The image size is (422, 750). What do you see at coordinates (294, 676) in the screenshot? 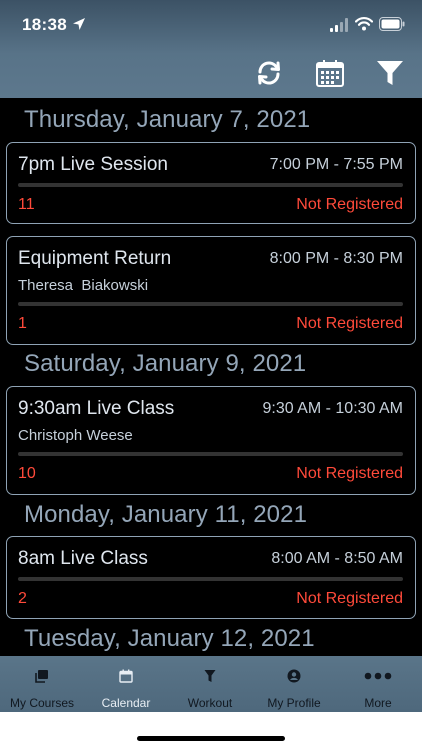
I see `profile-icon` at bounding box center [294, 676].